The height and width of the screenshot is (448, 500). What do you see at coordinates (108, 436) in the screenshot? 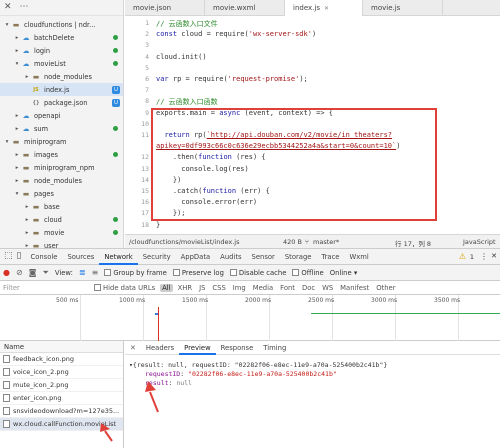
I see `request-arrow` at bounding box center [108, 436].